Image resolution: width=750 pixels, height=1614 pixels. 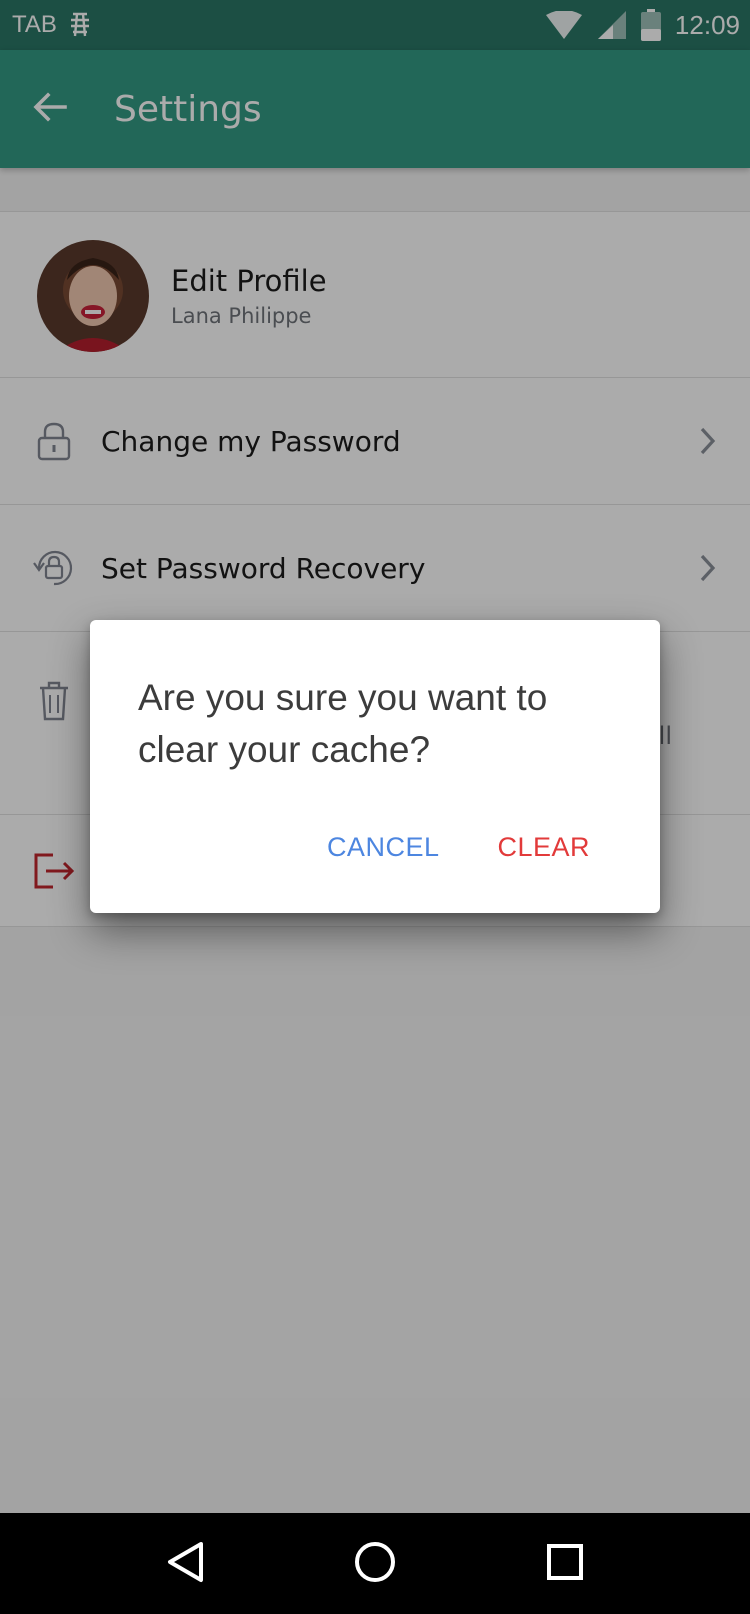 I want to click on cancel-button: CANCEL, so click(x=383, y=847).